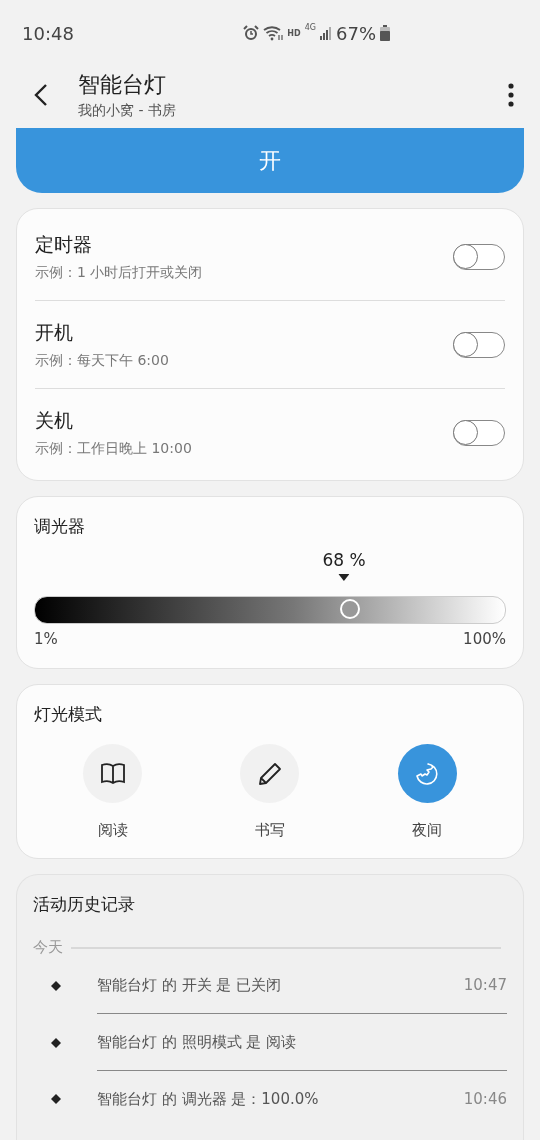 The width and height of the screenshot is (540, 1140). What do you see at coordinates (385, 33) in the screenshot?
I see `battery-icon` at bounding box center [385, 33].